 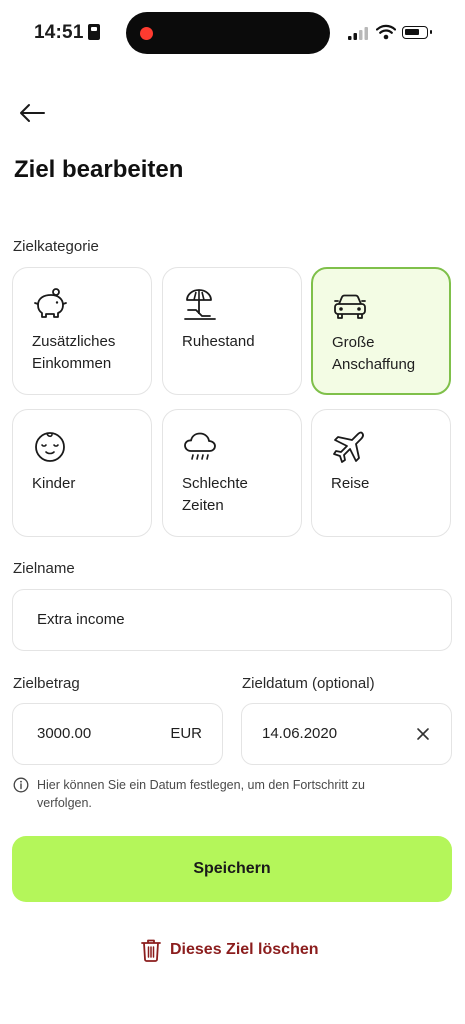 I want to click on goal-name-label: Zielname, so click(x=44, y=568).